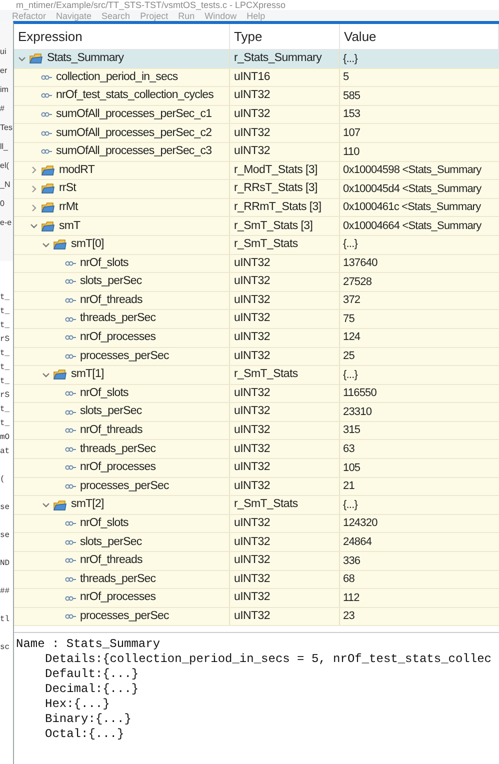 The height and width of the screenshot is (764, 499). What do you see at coordinates (256, 431) in the screenshot?
I see `tree-row: nrOf_threads uINT32 315` at bounding box center [256, 431].